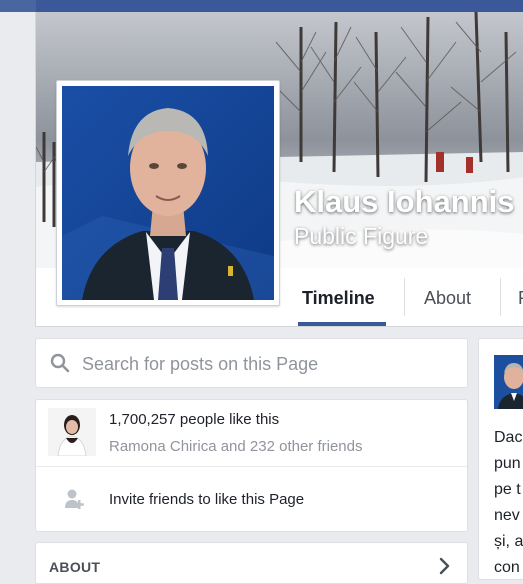 Image resolution: width=523 pixels, height=584 pixels. What do you see at coordinates (404, 201) in the screenshot?
I see `page-name: Klaus Iohannis` at bounding box center [404, 201].